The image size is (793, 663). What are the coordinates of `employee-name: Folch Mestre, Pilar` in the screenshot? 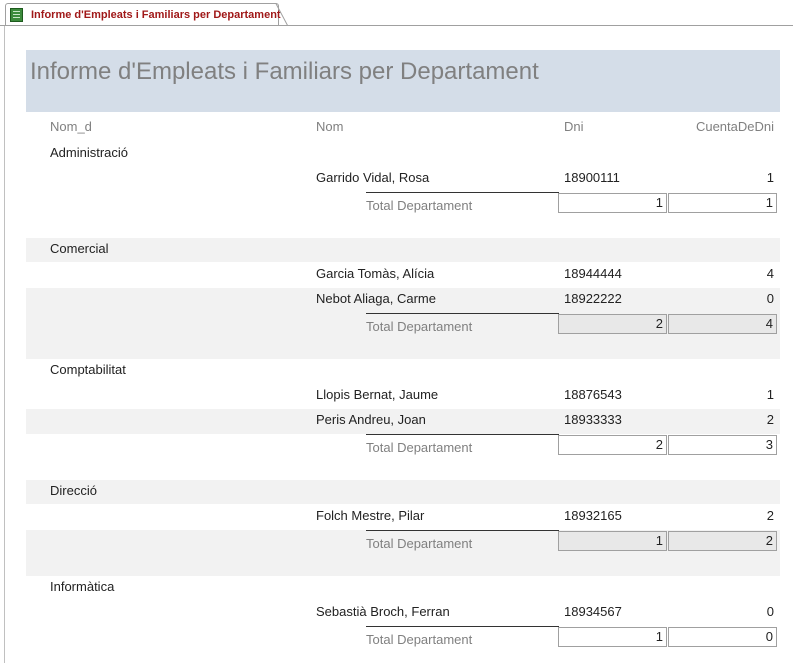 It's located at (370, 515).